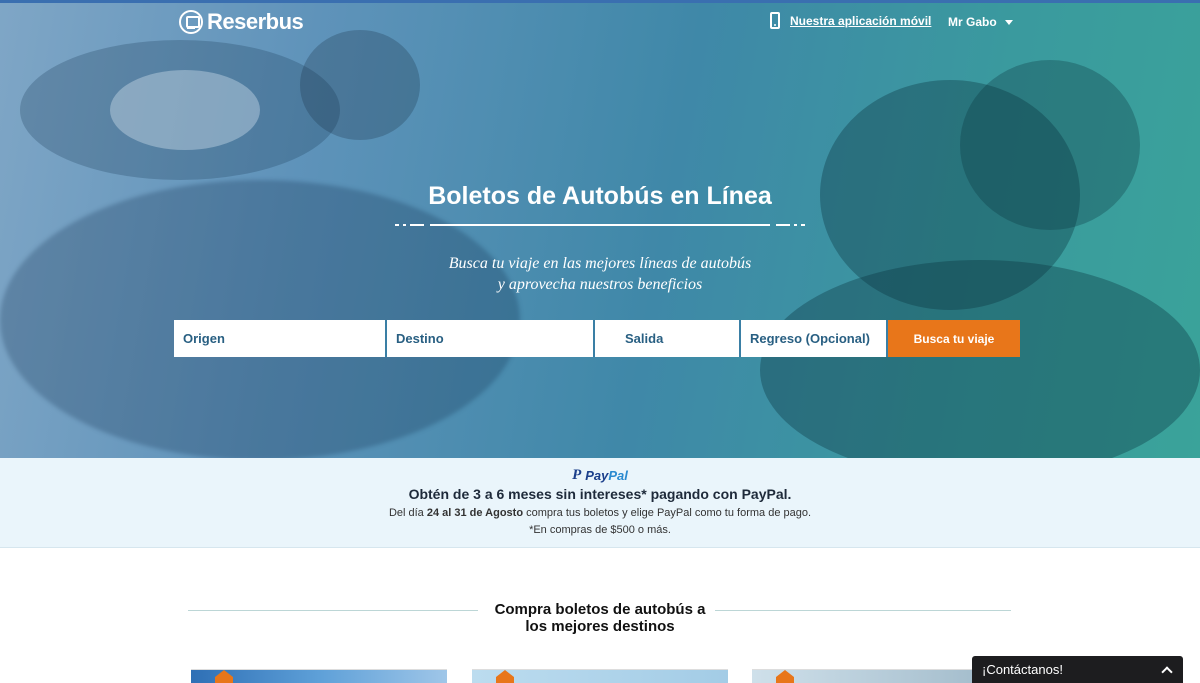 This screenshot has width=1200, height=683. I want to click on reserbus-logo: Reserbus, so click(241, 22).